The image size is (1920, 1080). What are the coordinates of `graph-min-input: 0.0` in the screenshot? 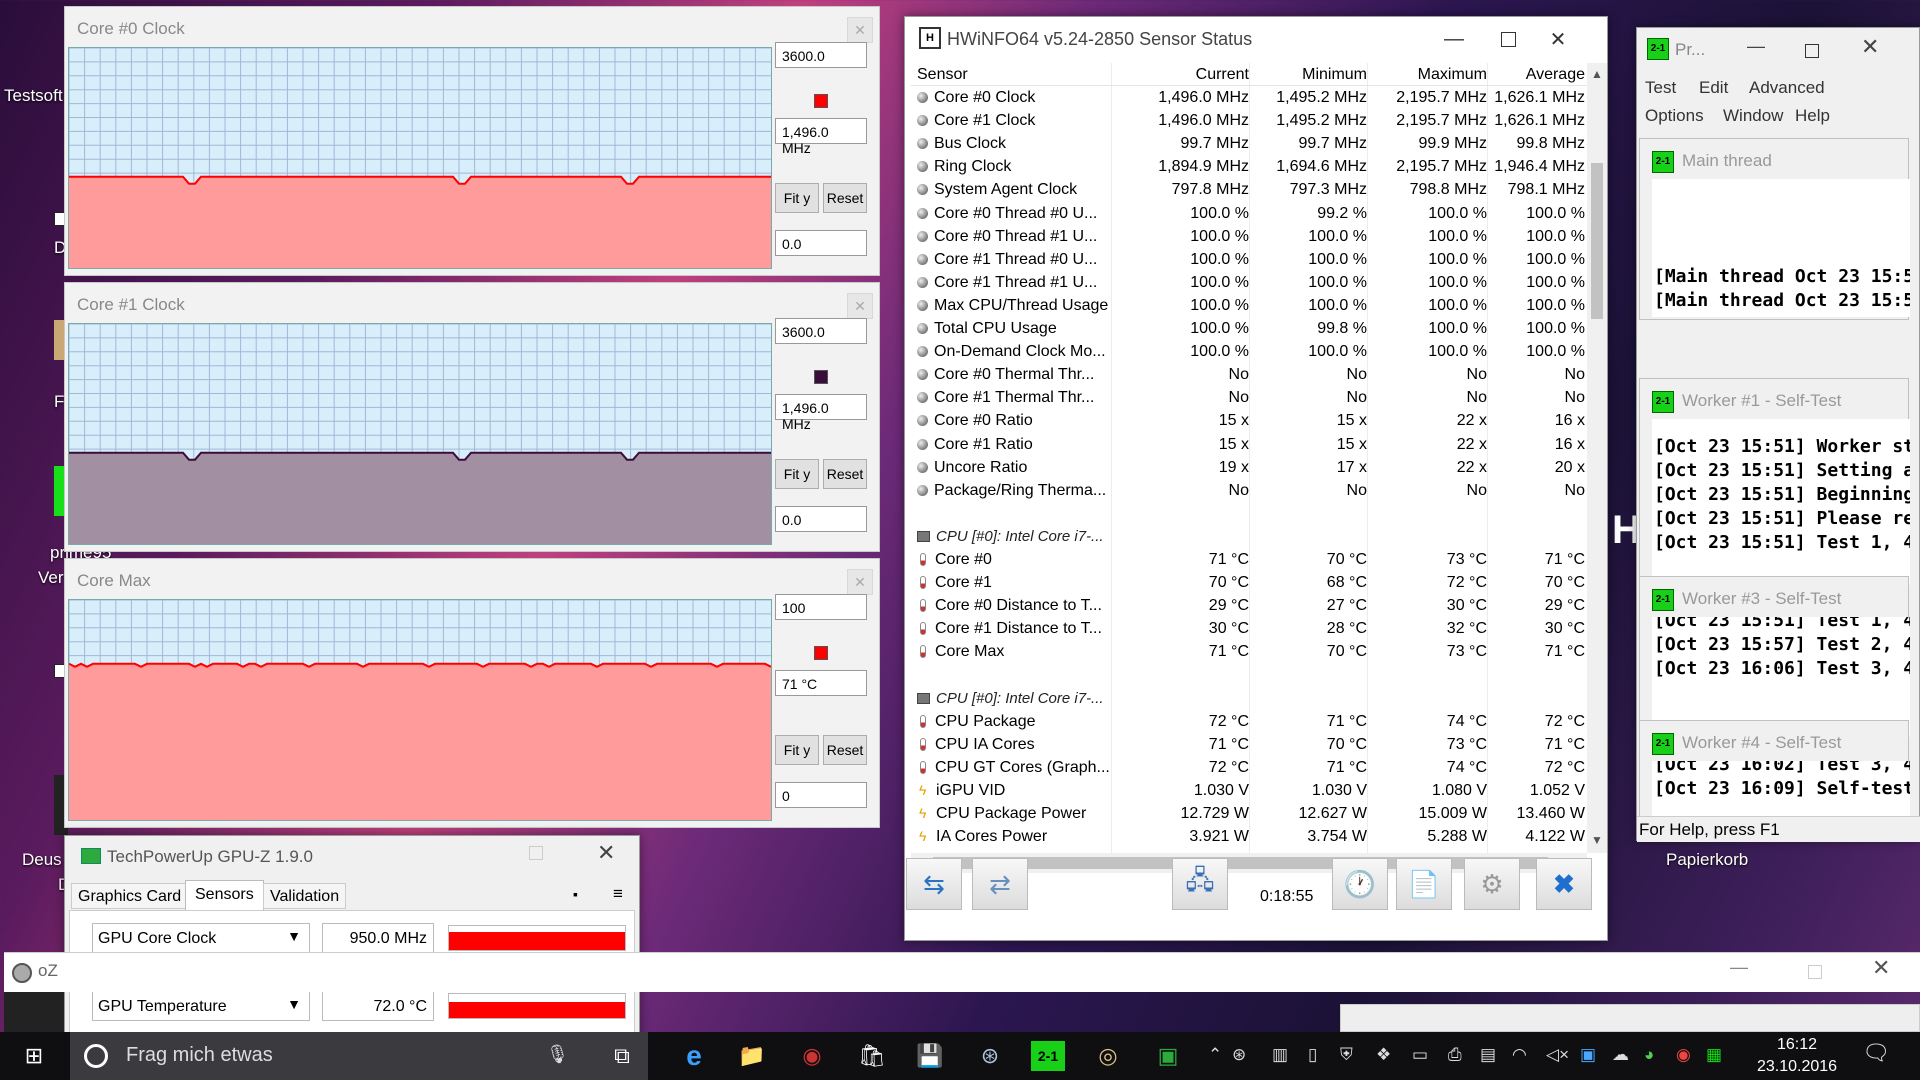 It's located at (821, 243).